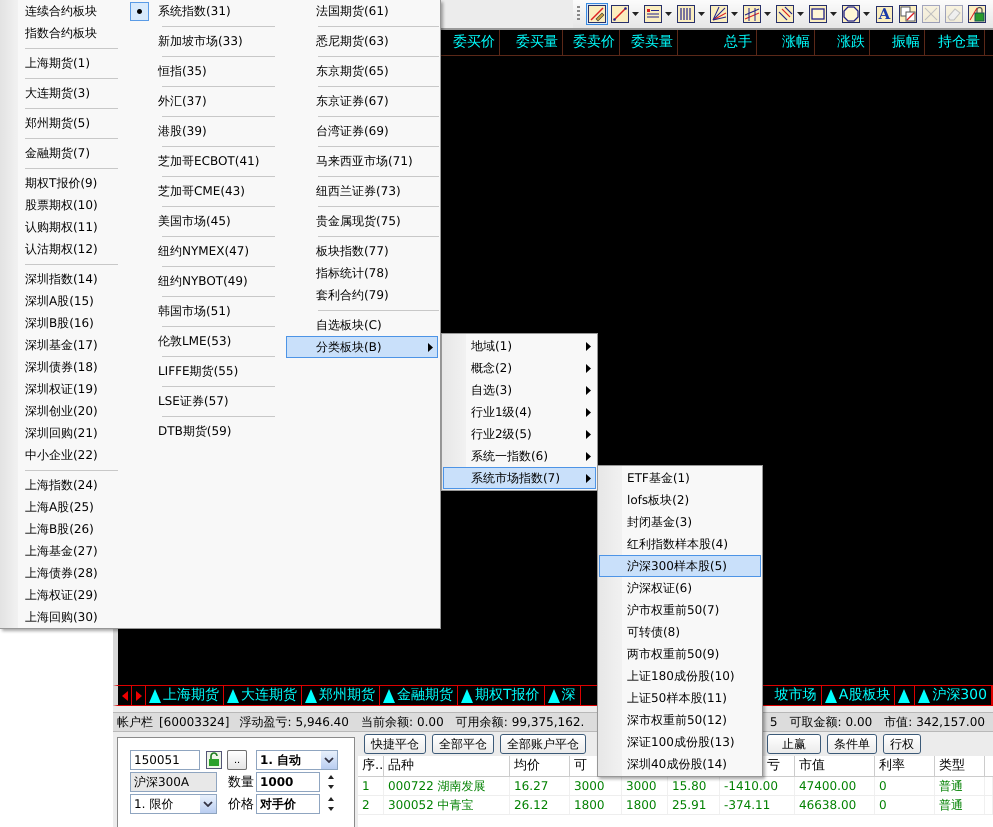 This screenshot has height=827, width=993. Describe the element at coordinates (173, 804) in the screenshot. I see `price-type-dropdown: 1. 限价` at that location.